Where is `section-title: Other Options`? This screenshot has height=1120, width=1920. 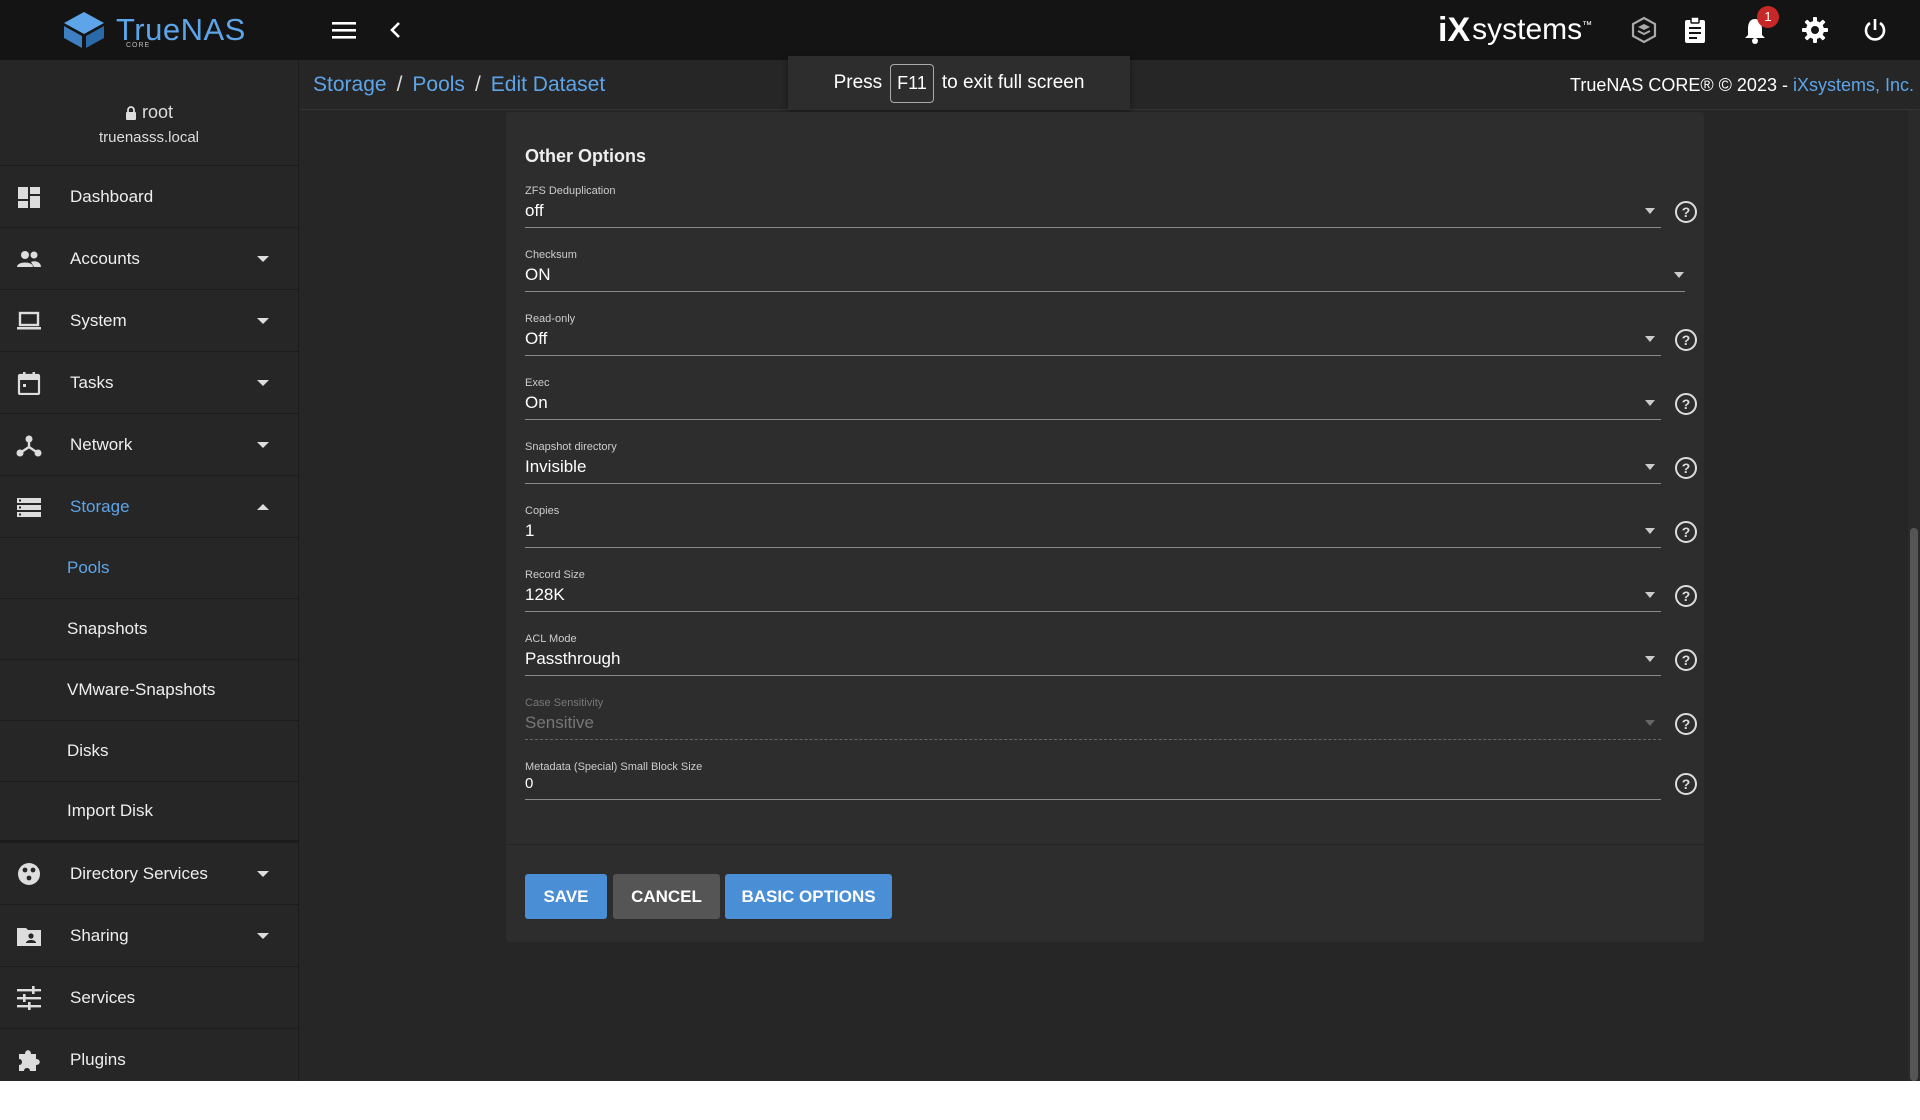 section-title: Other Options is located at coordinates (585, 156).